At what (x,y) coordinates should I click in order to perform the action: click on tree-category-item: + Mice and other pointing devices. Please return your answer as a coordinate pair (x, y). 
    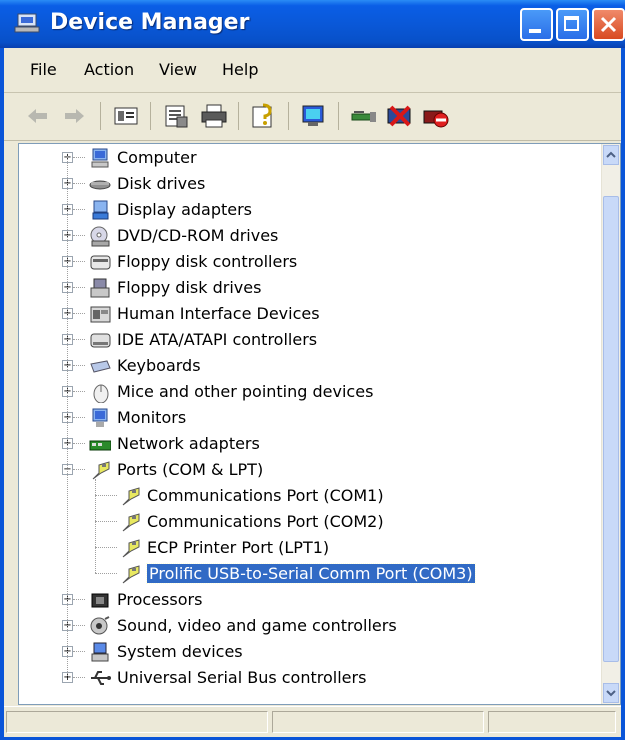
    Looking at the image, I should click on (311, 392).